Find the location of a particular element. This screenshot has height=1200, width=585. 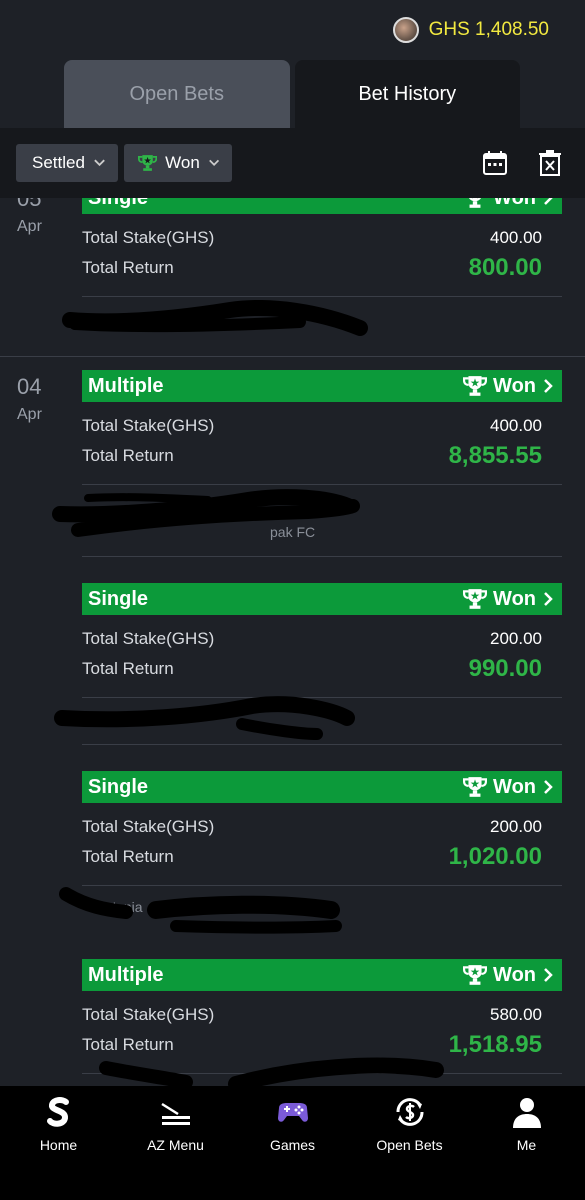

return-row: Total Return 800.00 is located at coordinates (312, 268).